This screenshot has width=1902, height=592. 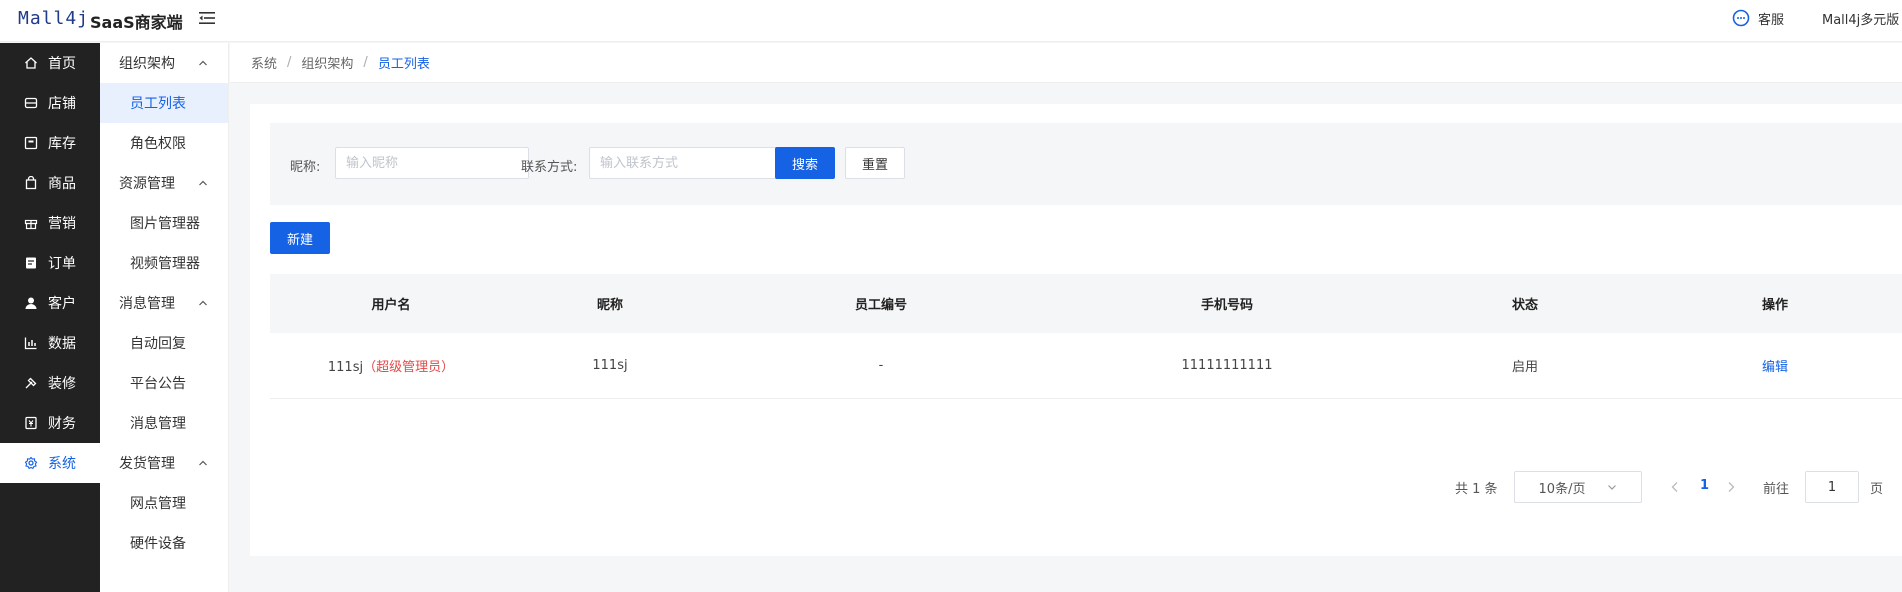 I want to click on account-menu: Mall4j多元版, so click(x=1862, y=18).